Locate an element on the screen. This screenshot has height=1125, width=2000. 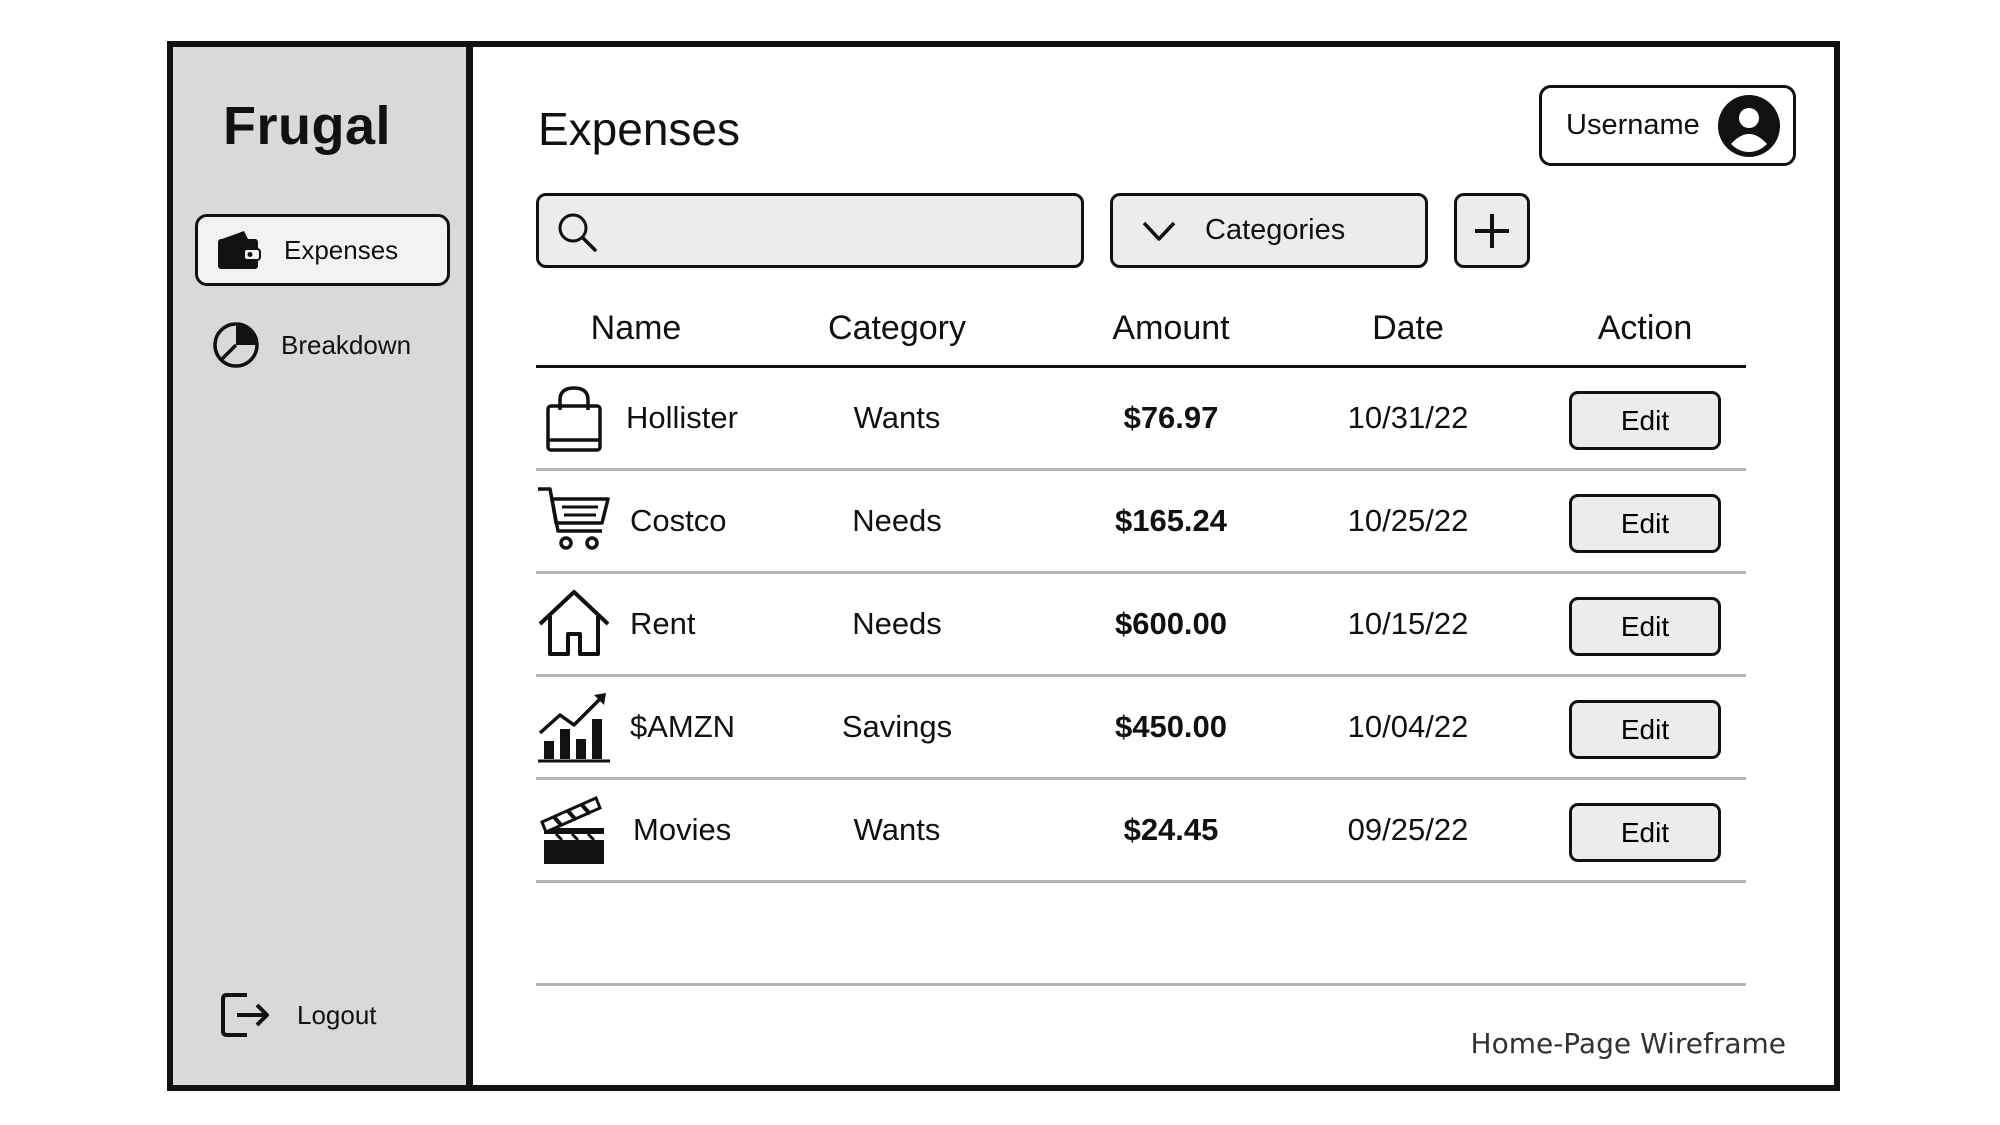
avatar-icon is located at coordinates (1749, 125).